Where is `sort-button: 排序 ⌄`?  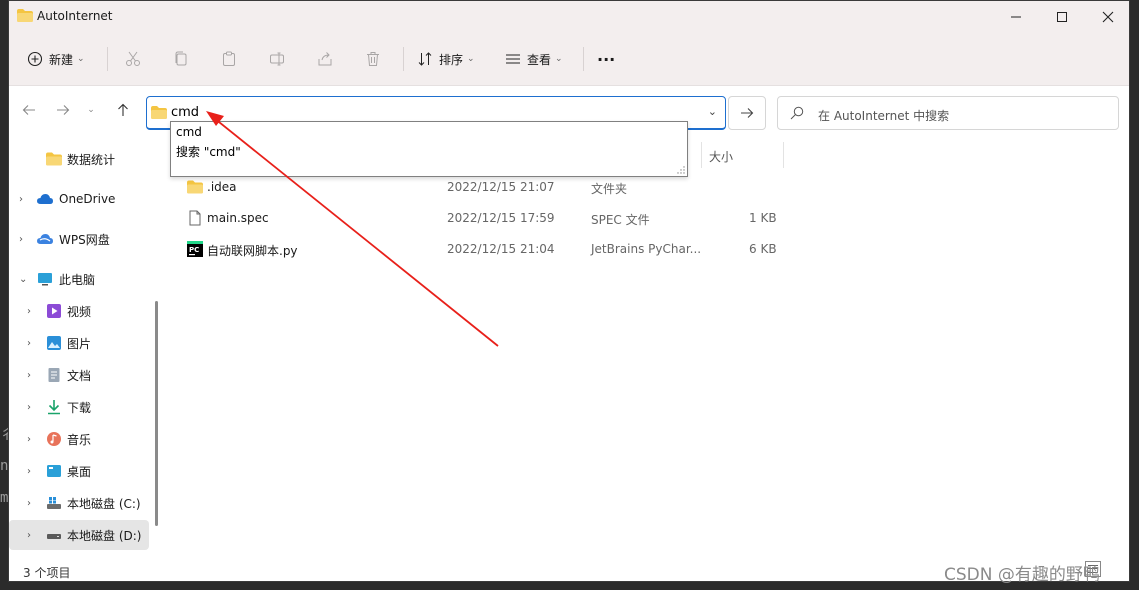 sort-button: 排序 ⌄ is located at coordinates (446, 59).